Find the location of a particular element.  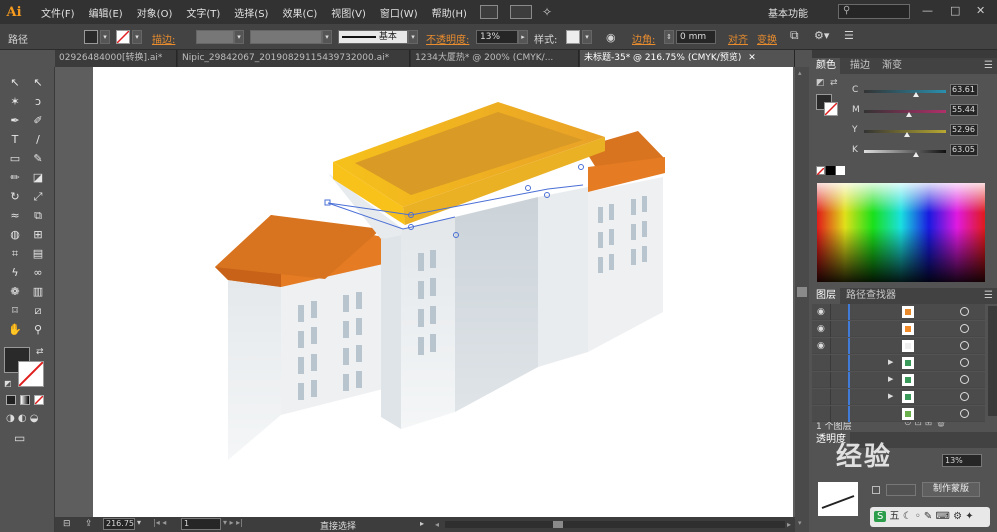

workspace-switcher: 基本功能 is located at coordinates (788, 12).